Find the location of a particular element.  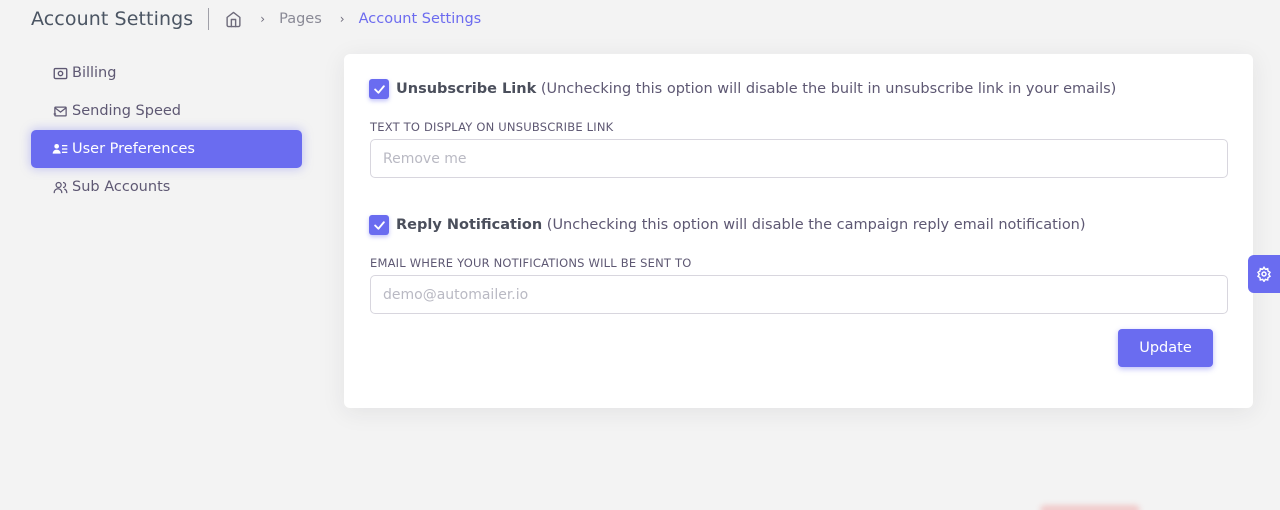

sidebar-item-sending-speed: Sending Speed is located at coordinates (166, 111).